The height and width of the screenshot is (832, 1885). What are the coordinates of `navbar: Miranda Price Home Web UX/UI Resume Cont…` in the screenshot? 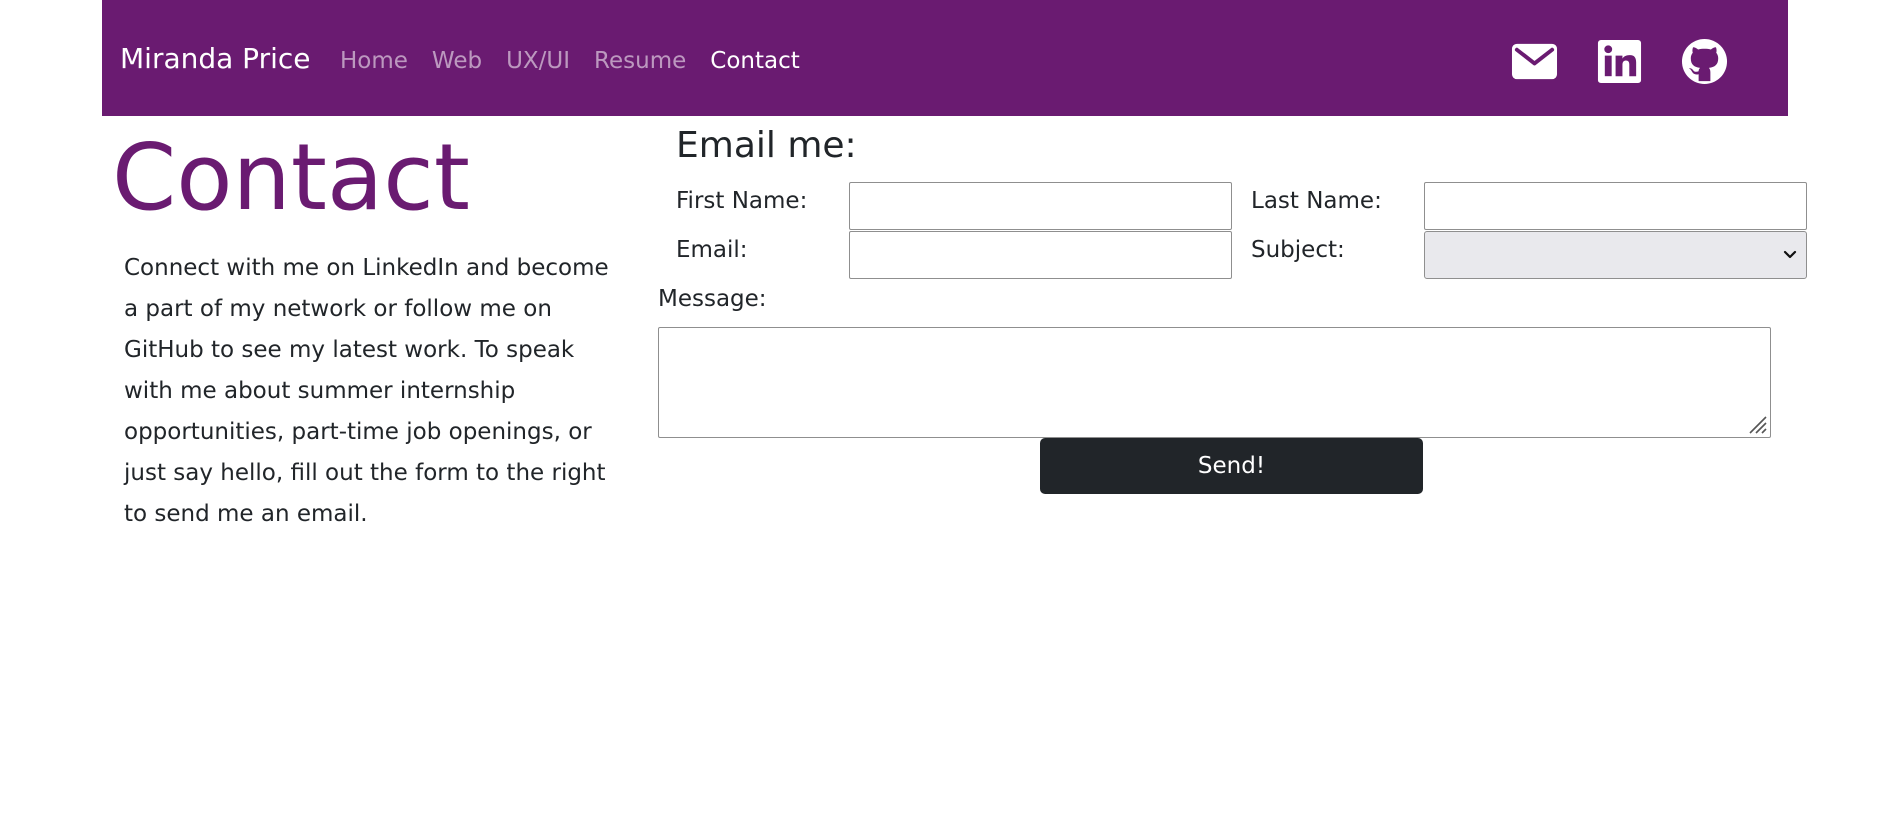 It's located at (945, 58).